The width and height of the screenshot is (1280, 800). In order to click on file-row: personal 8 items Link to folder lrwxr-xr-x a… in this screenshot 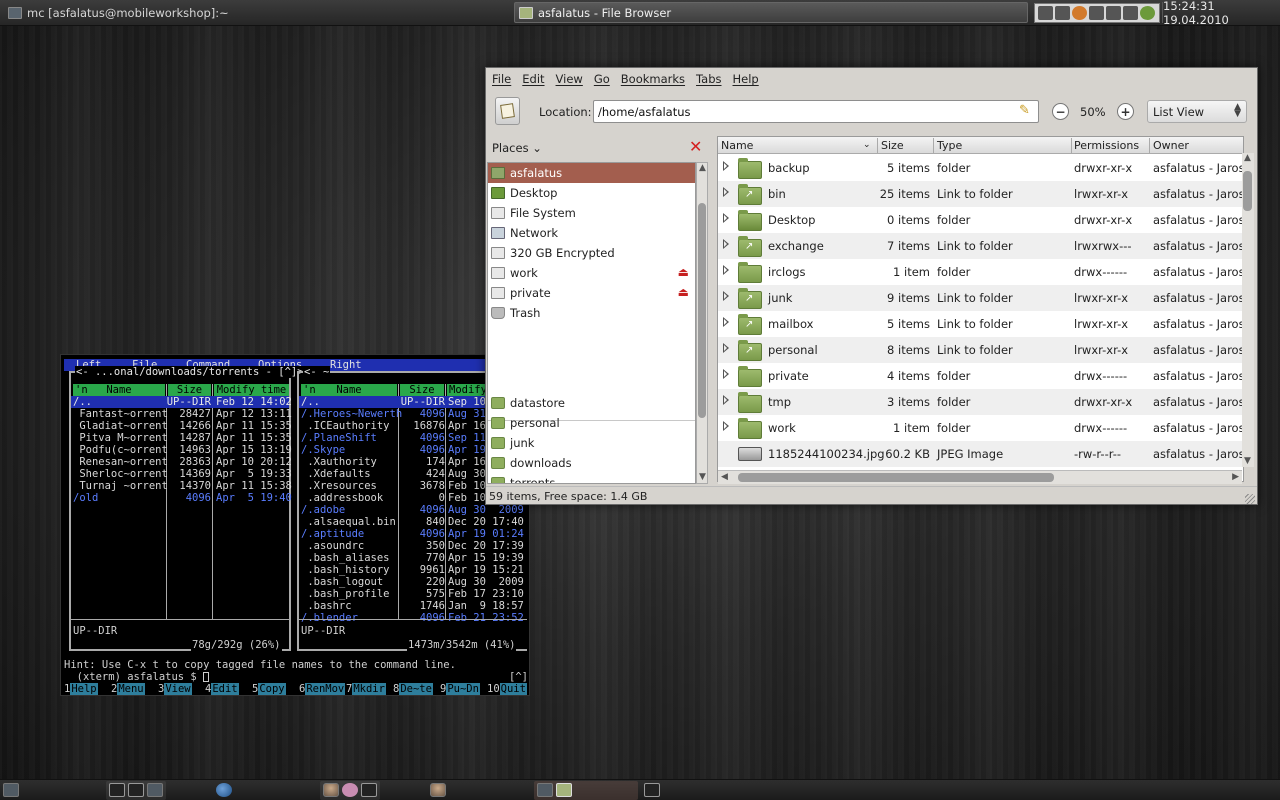, I will do `click(980, 350)`.